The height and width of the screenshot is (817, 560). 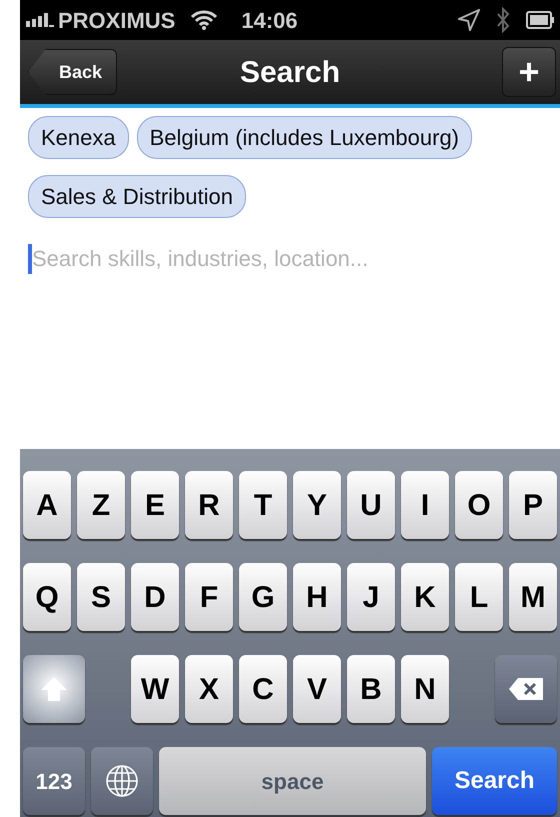 What do you see at coordinates (290, 72) in the screenshot?
I see `page-title: Search` at bounding box center [290, 72].